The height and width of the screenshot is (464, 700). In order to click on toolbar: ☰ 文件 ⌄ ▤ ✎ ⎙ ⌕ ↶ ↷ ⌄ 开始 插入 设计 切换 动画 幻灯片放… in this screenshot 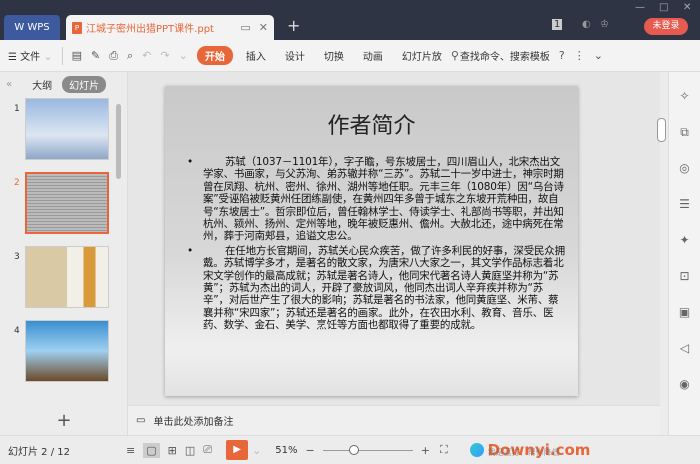, I will do `click(350, 56)`.